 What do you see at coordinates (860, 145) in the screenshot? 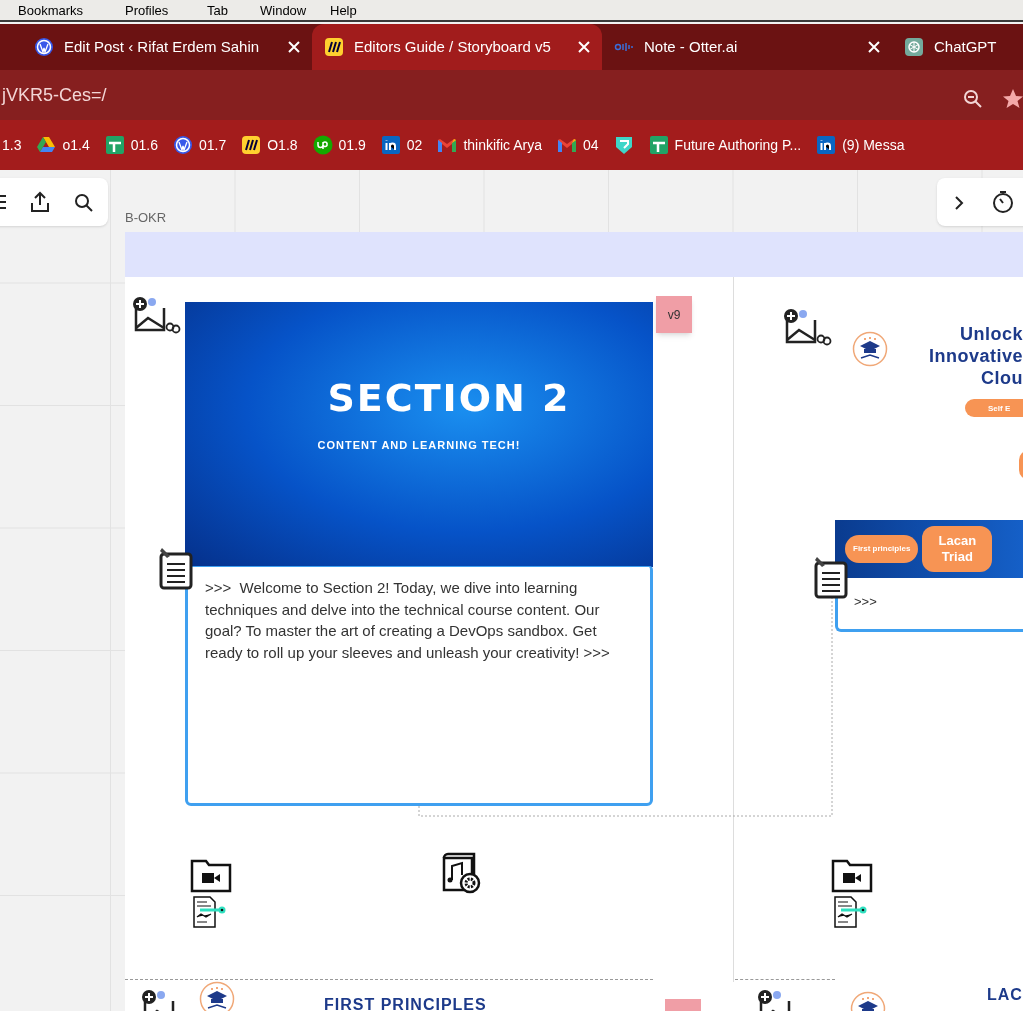
I see `bookmark-item: (9) Messa` at bounding box center [860, 145].